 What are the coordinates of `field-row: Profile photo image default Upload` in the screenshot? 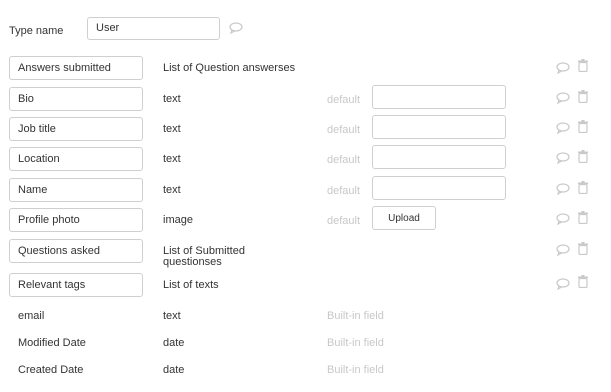 It's located at (305, 222).